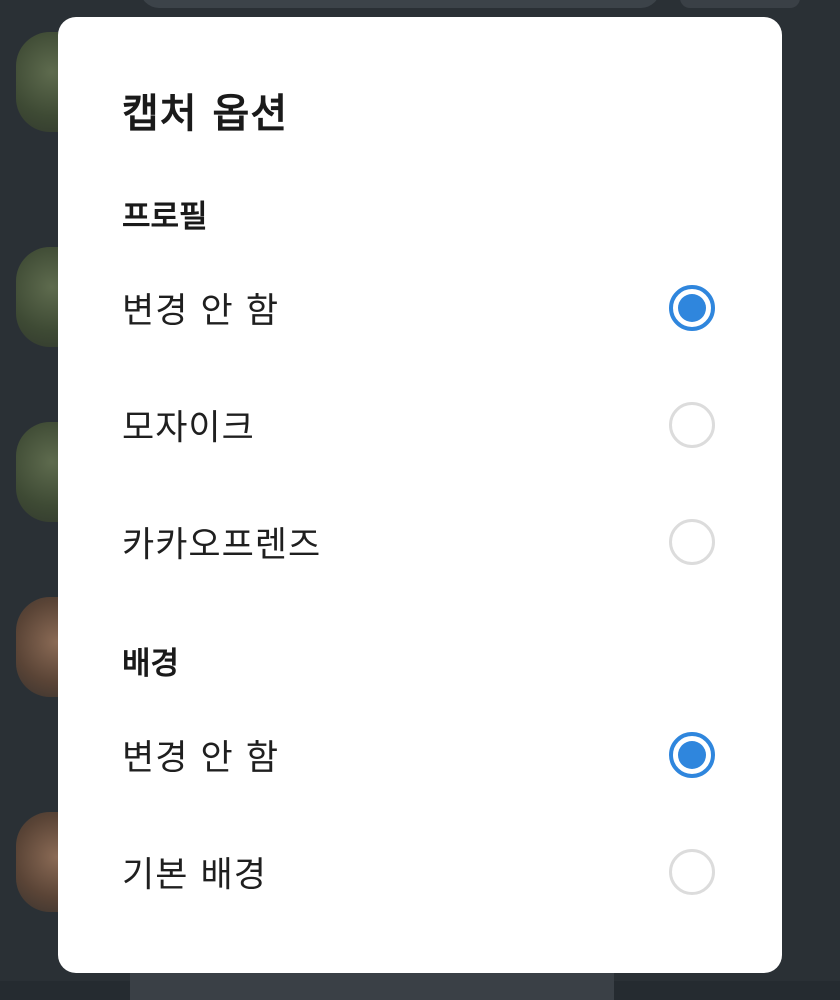 The width and height of the screenshot is (840, 1000). What do you see at coordinates (151, 664) in the screenshot?
I see `section-label-background: 배경` at bounding box center [151, 664].